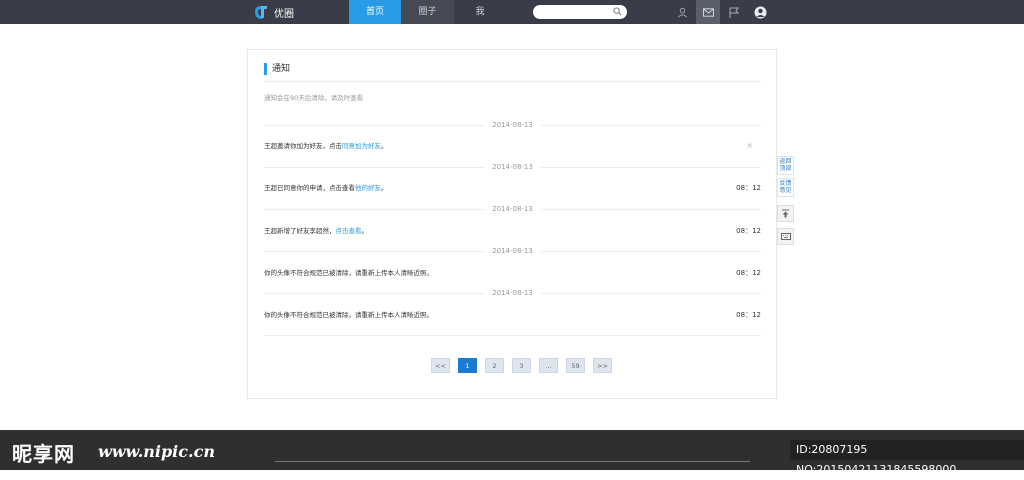 Image resolution: width=1024 pixels, height=480 pixels. I want to click on page-title: 通知, so click(277, 69).